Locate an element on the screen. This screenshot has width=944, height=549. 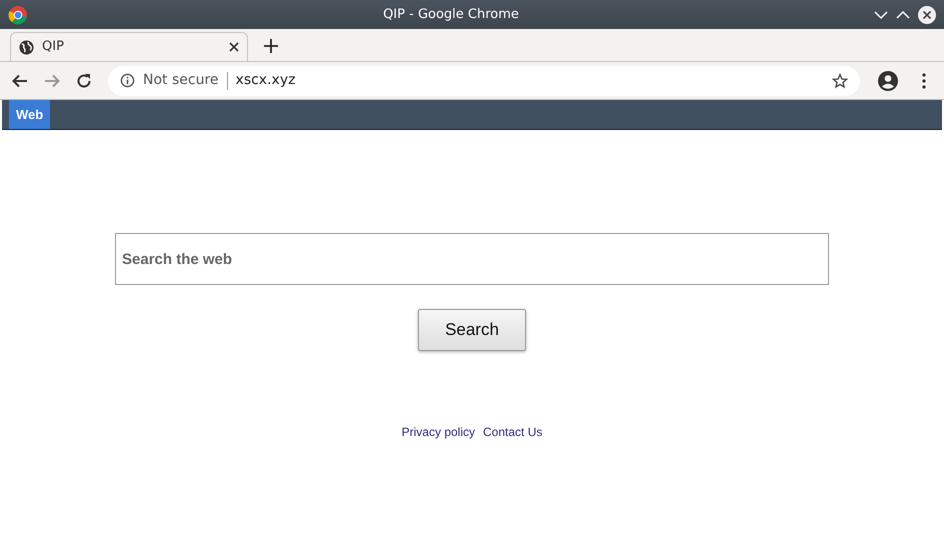
footer-link: Privacy policy is located at coordinates (438, 432).